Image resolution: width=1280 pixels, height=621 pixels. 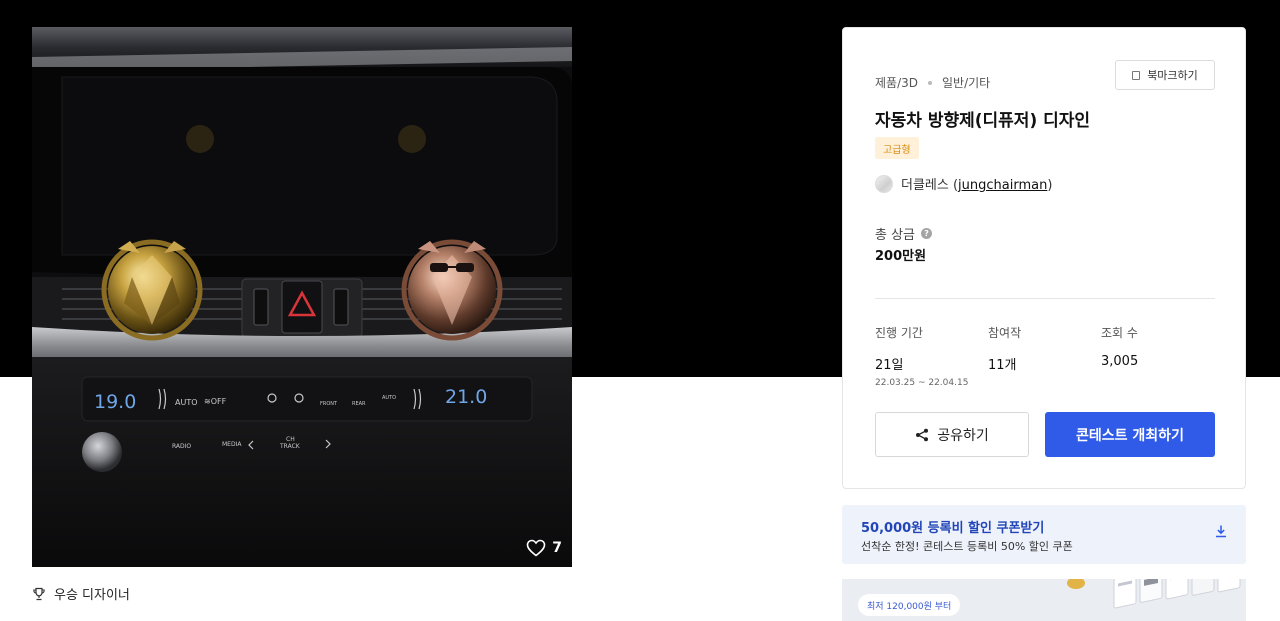 I want to click on contest-title: 자동차 방향제(디퓨저) 디자인, so click(x=983, y=121).